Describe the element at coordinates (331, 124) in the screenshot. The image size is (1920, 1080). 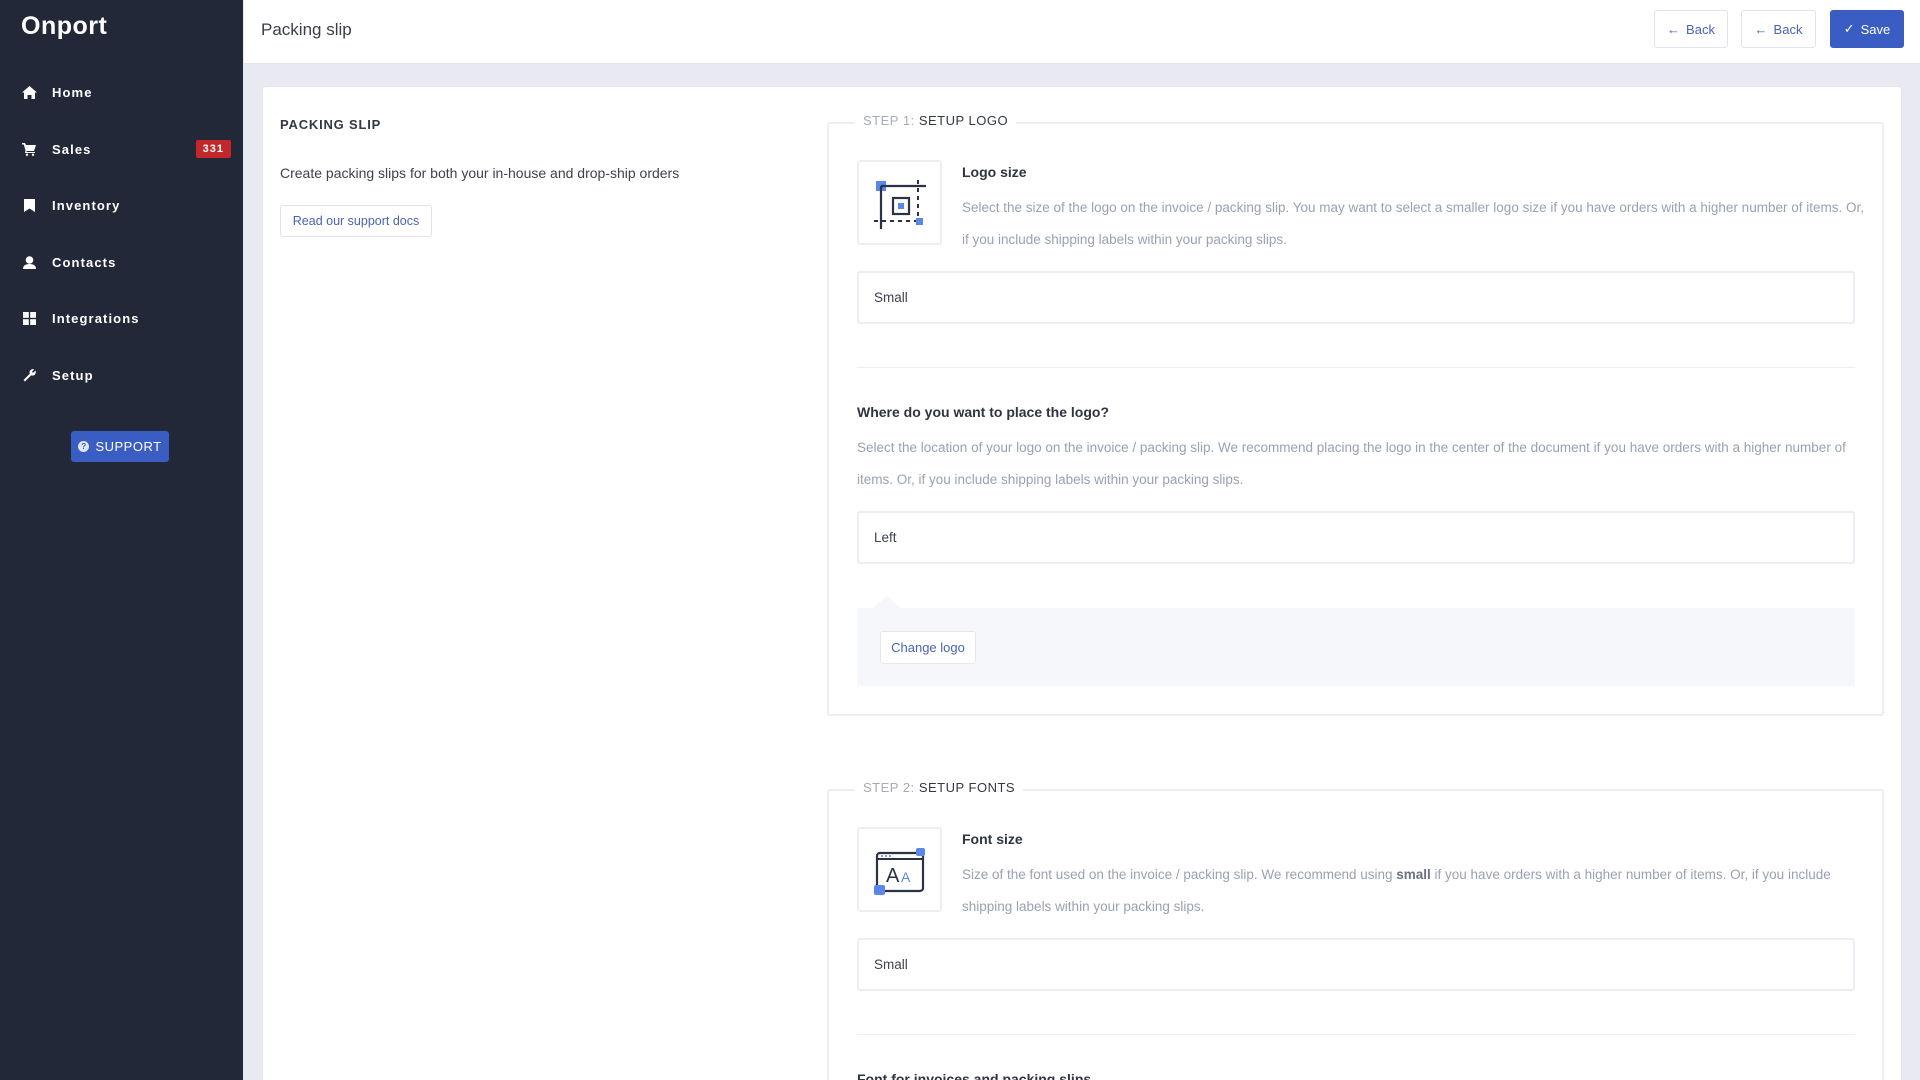
I see `section-heading: PACKING SLIP` at that location.